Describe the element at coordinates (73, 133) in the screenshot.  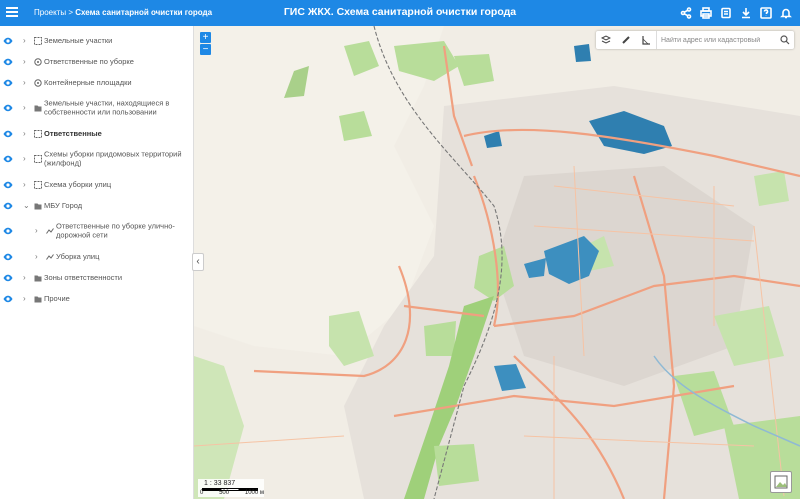
I see `layer-label: Ответственные` at that location.